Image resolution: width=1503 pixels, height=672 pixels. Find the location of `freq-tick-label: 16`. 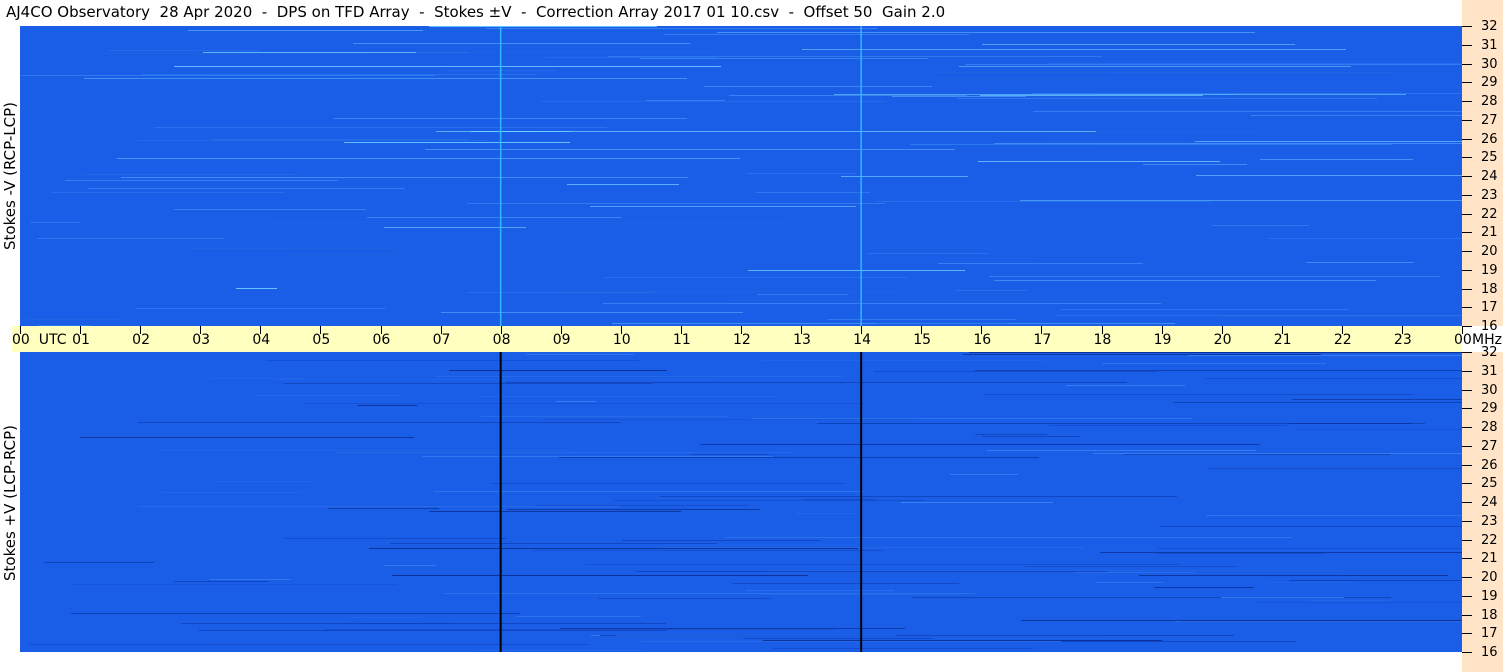

freq-tick-label: 16 is located at coordinates (1489, 326).